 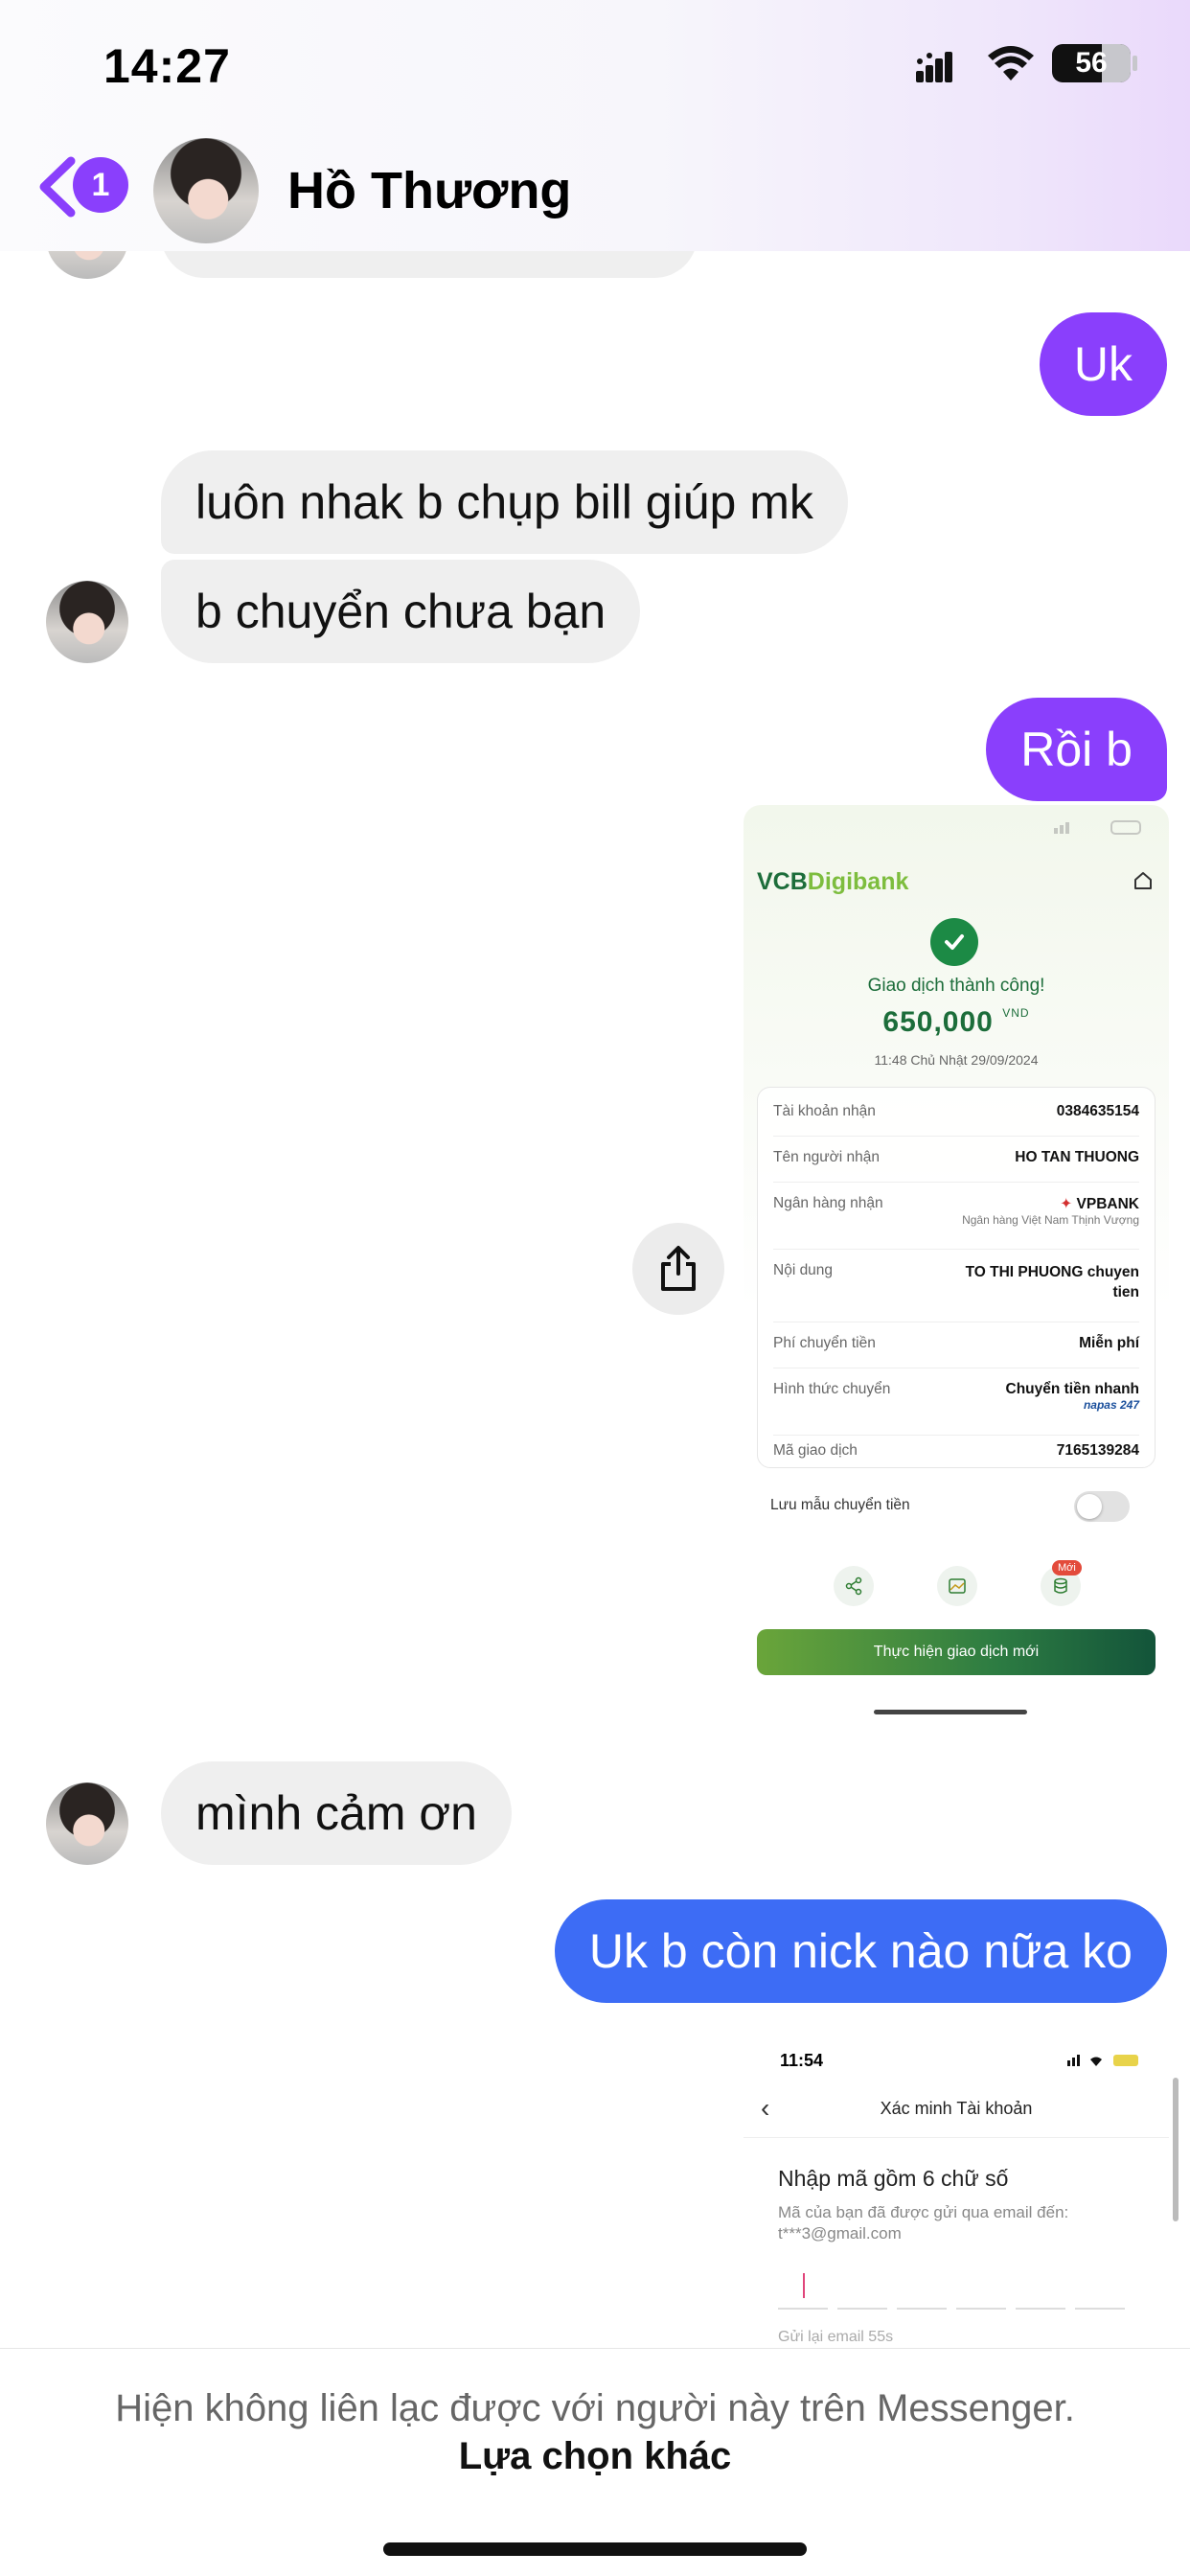 I want to click on message-received: mình cảm ơn, so click(x=336, y=1813).